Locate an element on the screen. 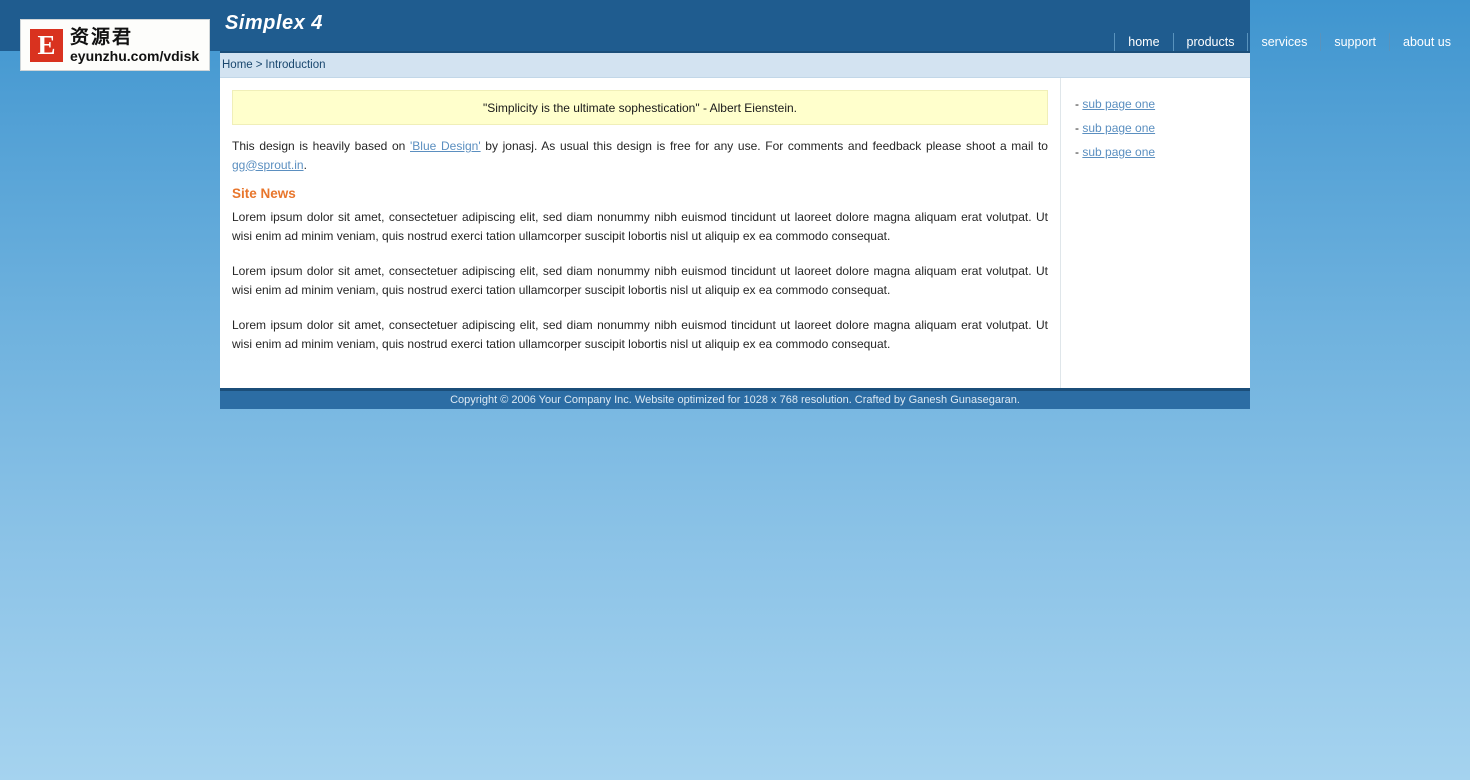  email-link: gg@sprout.in is located at coordinates (268, 165).